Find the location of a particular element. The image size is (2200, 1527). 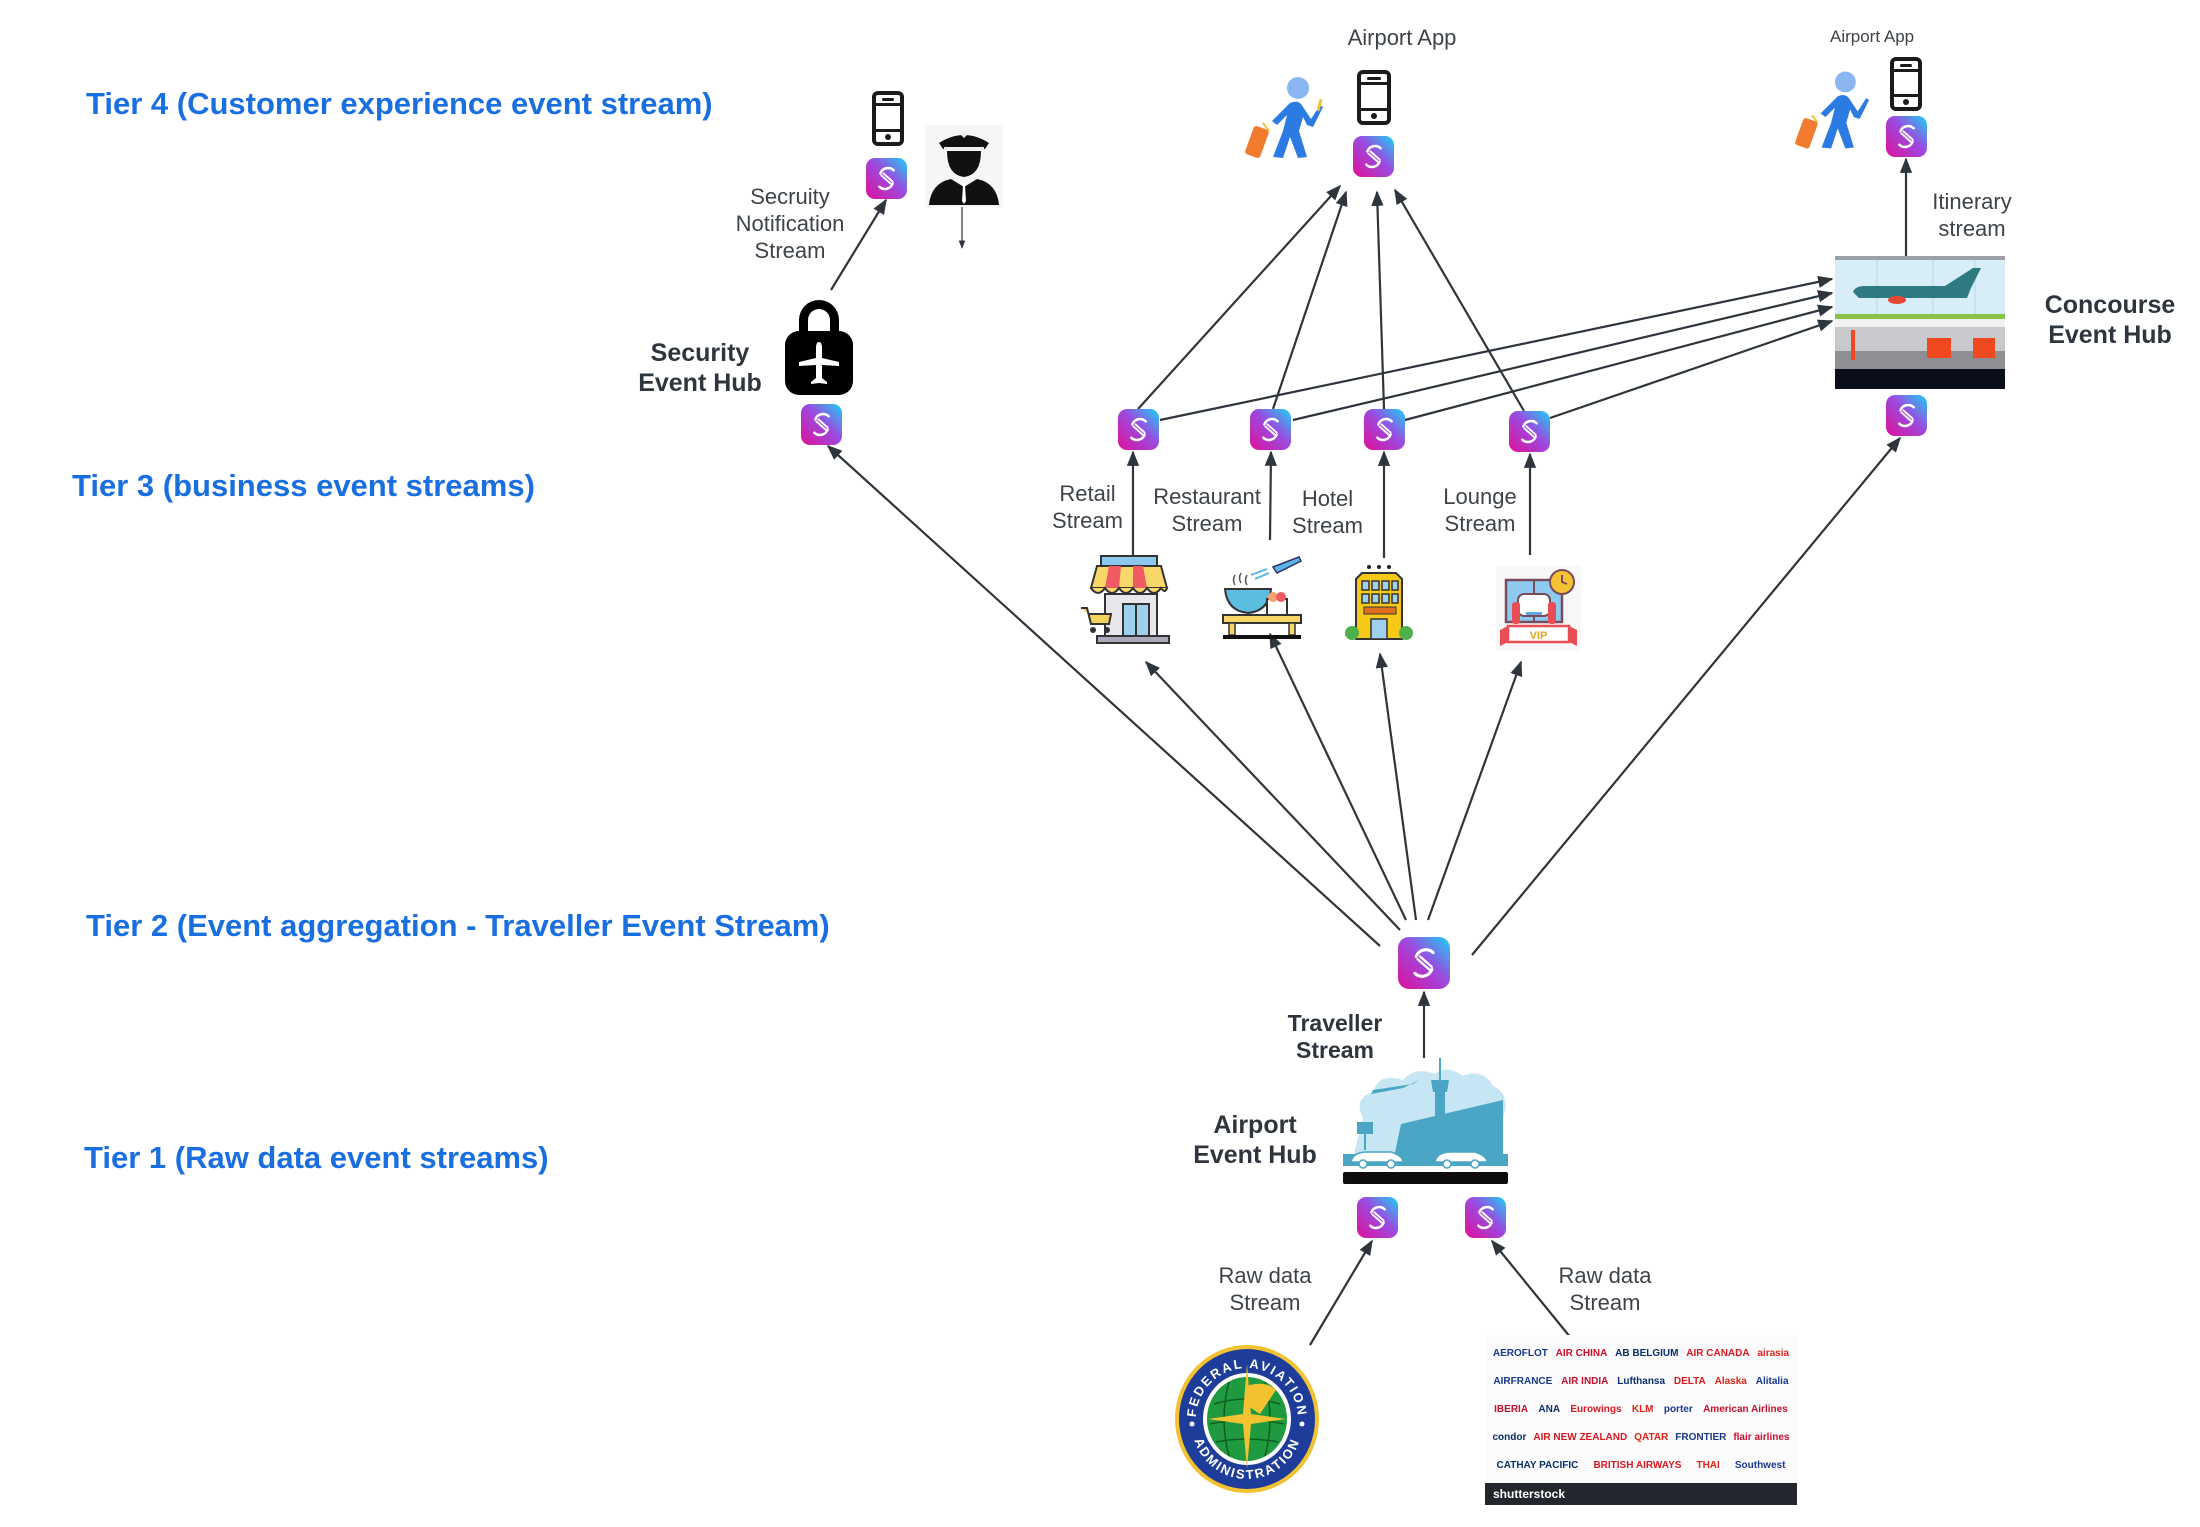

airport-event-hub-label: Airport Event Hub is located at coordinates (1255, 1140).